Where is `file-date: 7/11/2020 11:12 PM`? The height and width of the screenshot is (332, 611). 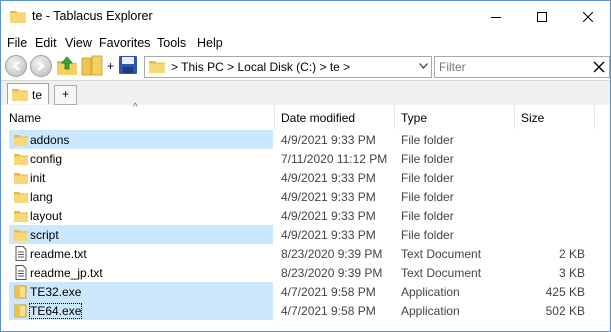 file-date: 7/11/2020 11:12 PM is located at coordinates (334, 159).